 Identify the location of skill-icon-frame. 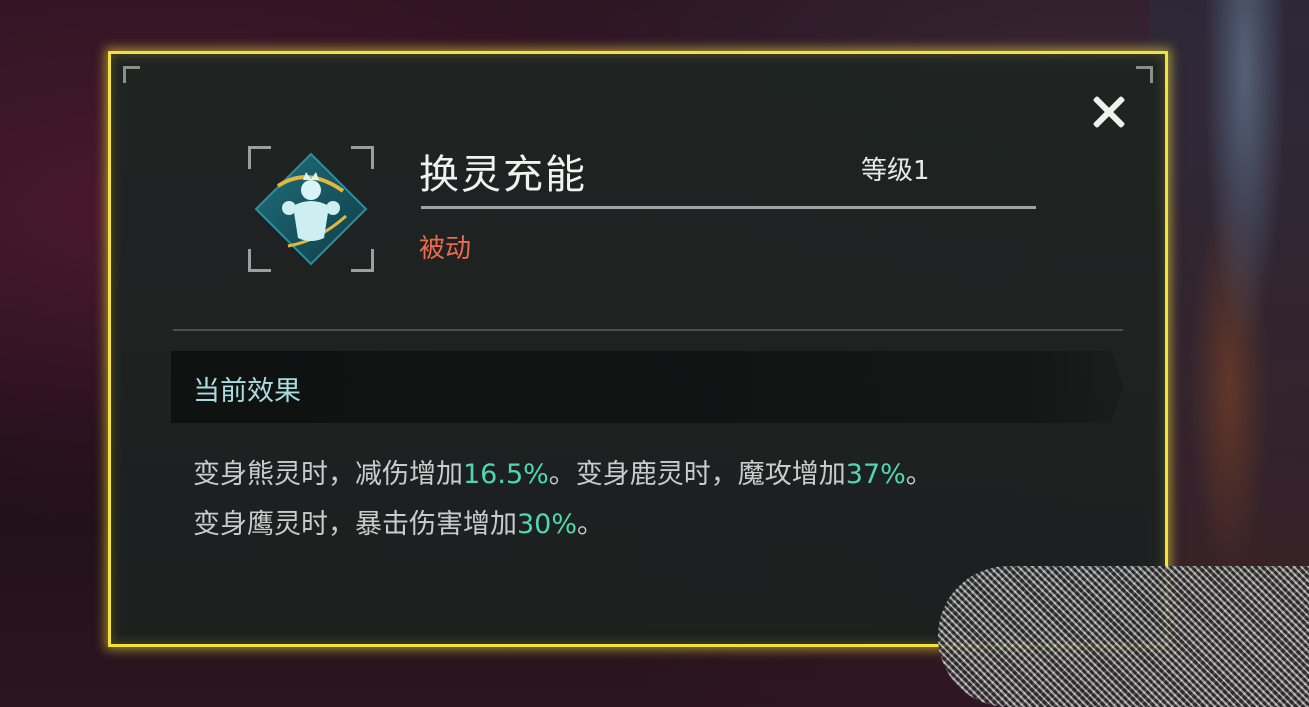
(311, 209).